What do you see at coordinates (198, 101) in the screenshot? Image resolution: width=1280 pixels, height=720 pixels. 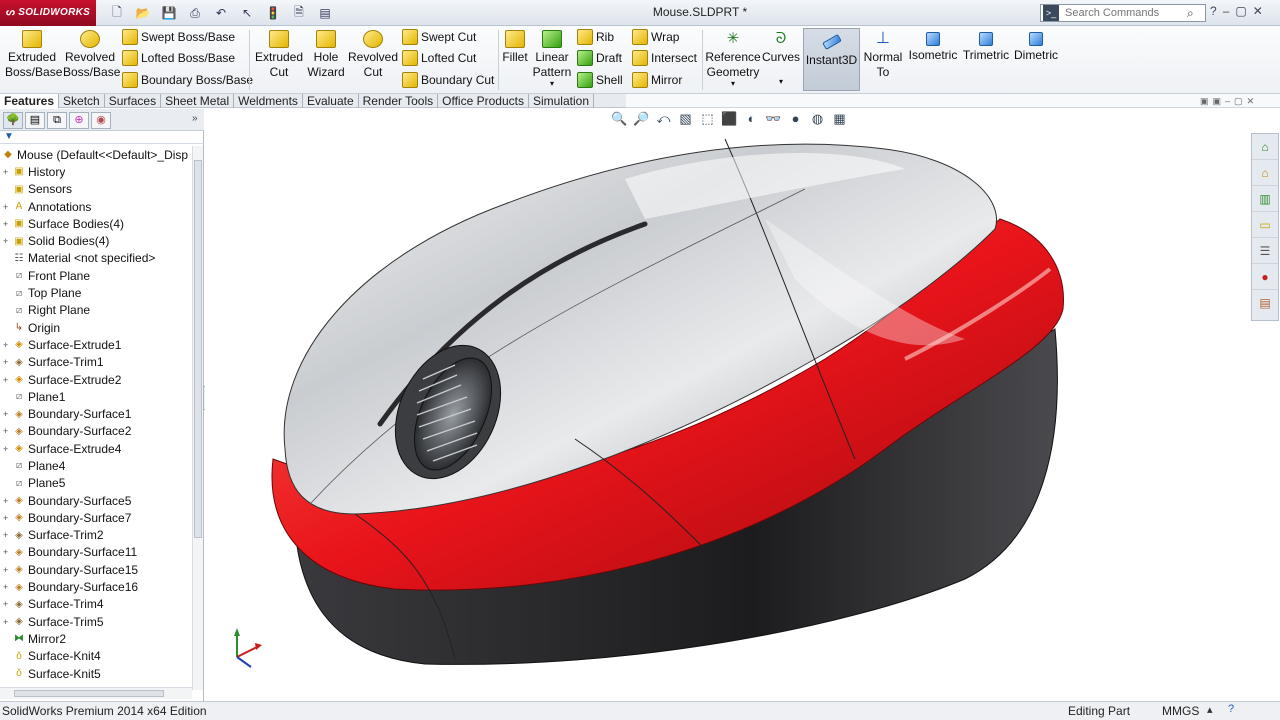 I see `tab-sheet-metal: Sheet Metal` at bounding box center [198, 101].